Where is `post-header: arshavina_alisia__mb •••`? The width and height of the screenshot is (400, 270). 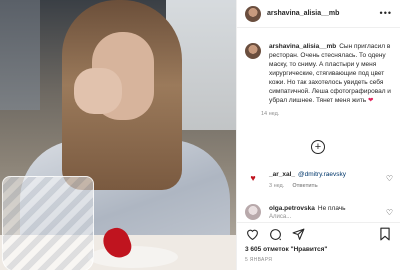 post-header: arshavina_alisia__mb ••• is located at coordinates (318, 14).